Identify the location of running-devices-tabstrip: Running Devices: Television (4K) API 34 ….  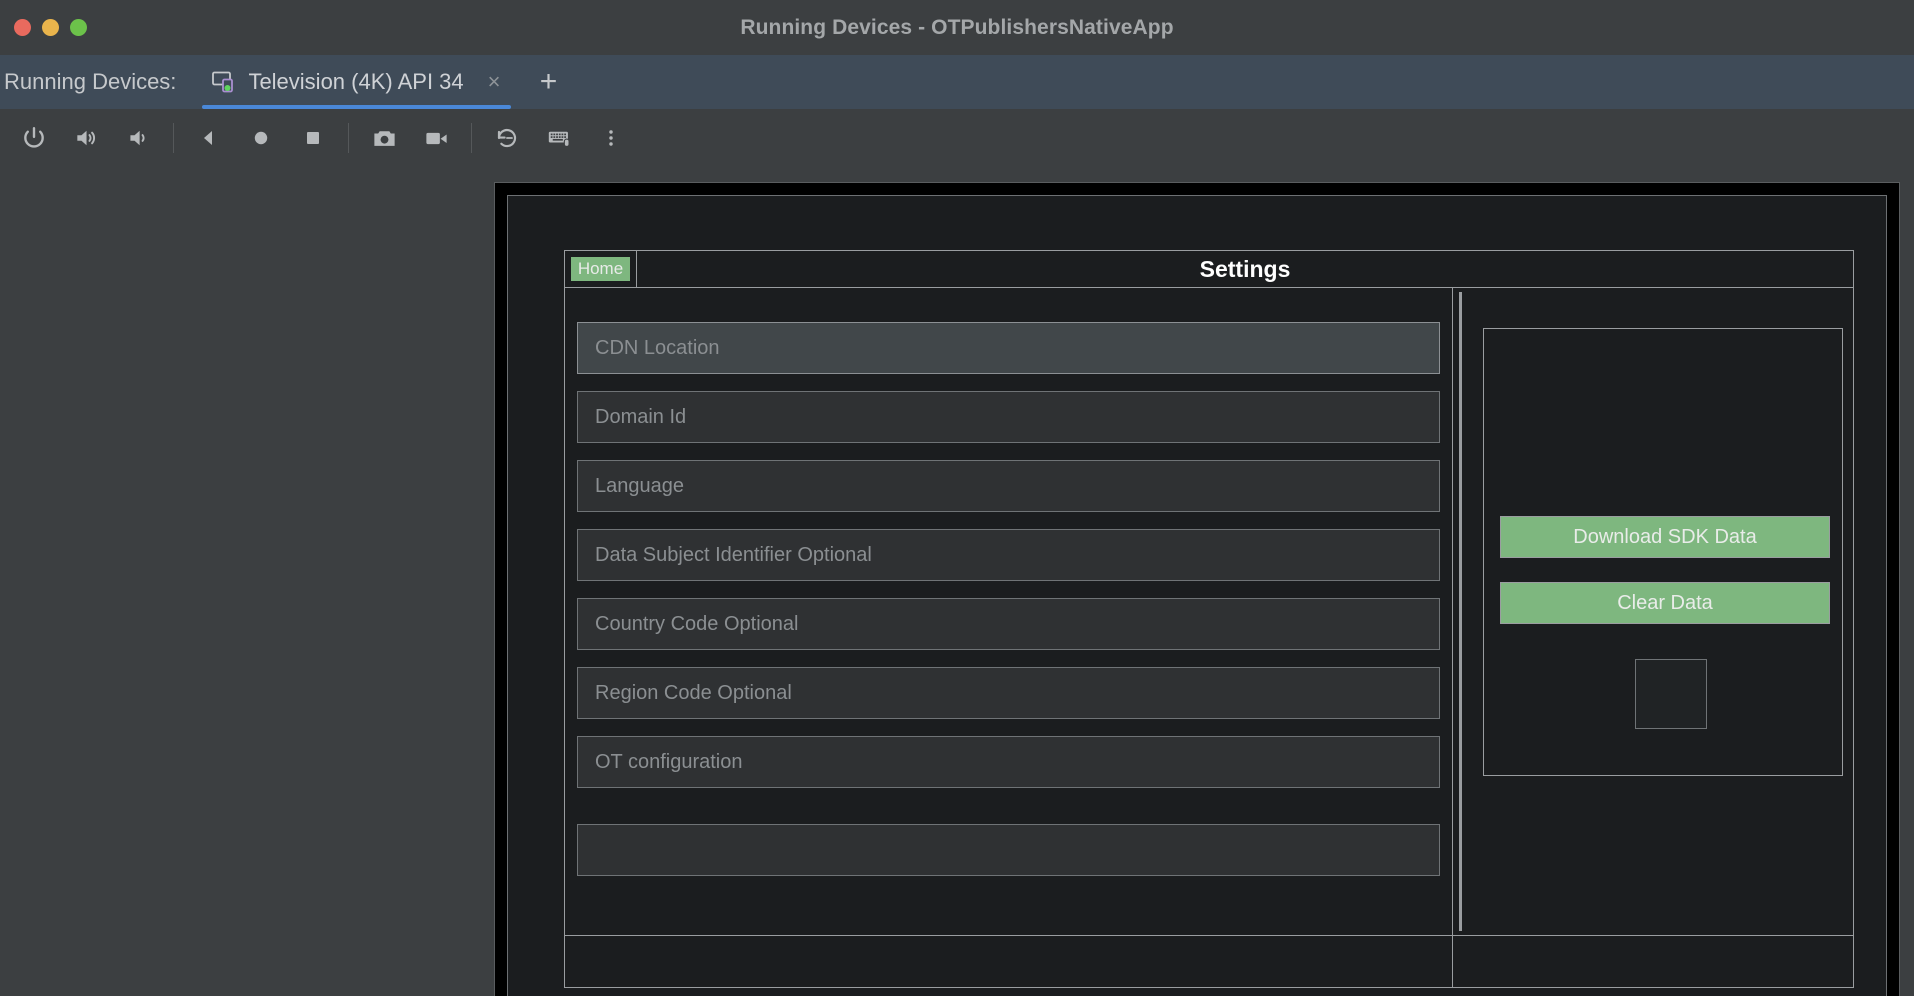
(957, 82).